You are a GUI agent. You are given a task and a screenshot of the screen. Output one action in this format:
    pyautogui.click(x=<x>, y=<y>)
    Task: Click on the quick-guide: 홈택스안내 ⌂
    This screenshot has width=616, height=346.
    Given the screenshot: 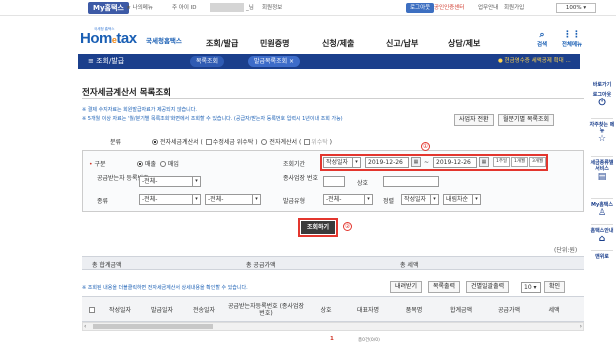 What is the action you would take?
    pyautogui.click(x=602, y=236)
    